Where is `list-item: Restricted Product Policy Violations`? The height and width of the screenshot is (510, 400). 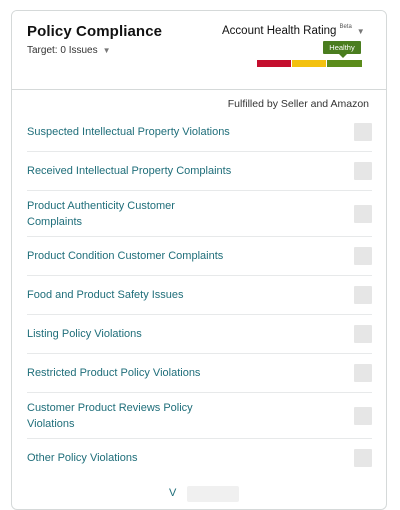
list-item: Restricted Product Policy Violations is located at coordinates (199, 373).